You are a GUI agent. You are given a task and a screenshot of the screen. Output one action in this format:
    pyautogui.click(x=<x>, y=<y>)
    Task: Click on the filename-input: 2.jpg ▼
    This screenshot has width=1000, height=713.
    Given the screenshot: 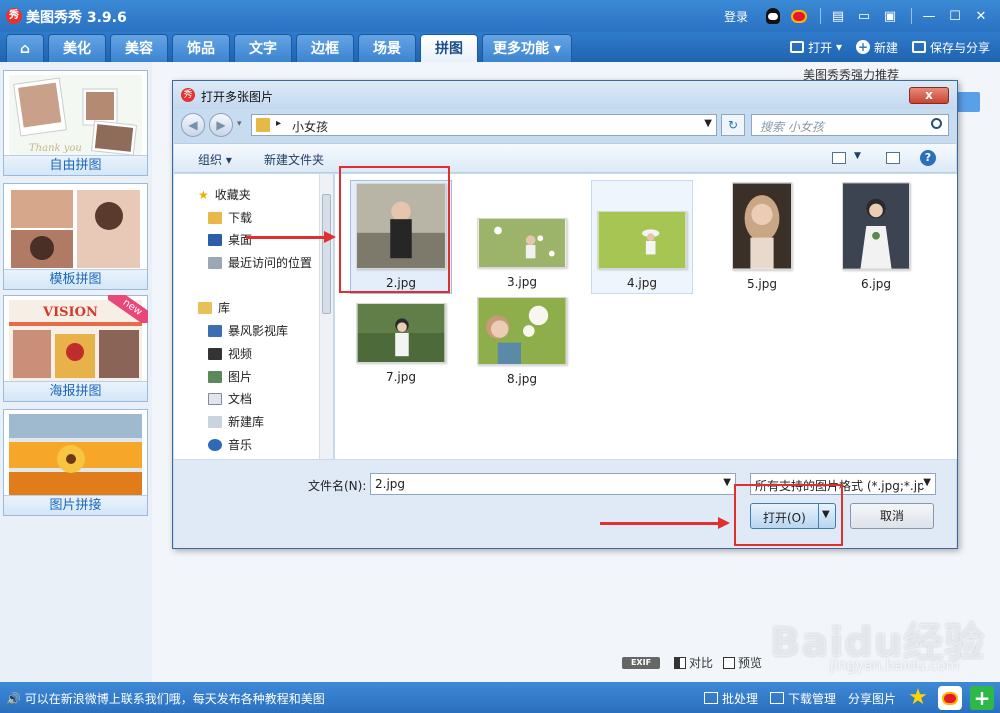 What is the action you would take?
    pyautogui.click(x=553, y=484)
    